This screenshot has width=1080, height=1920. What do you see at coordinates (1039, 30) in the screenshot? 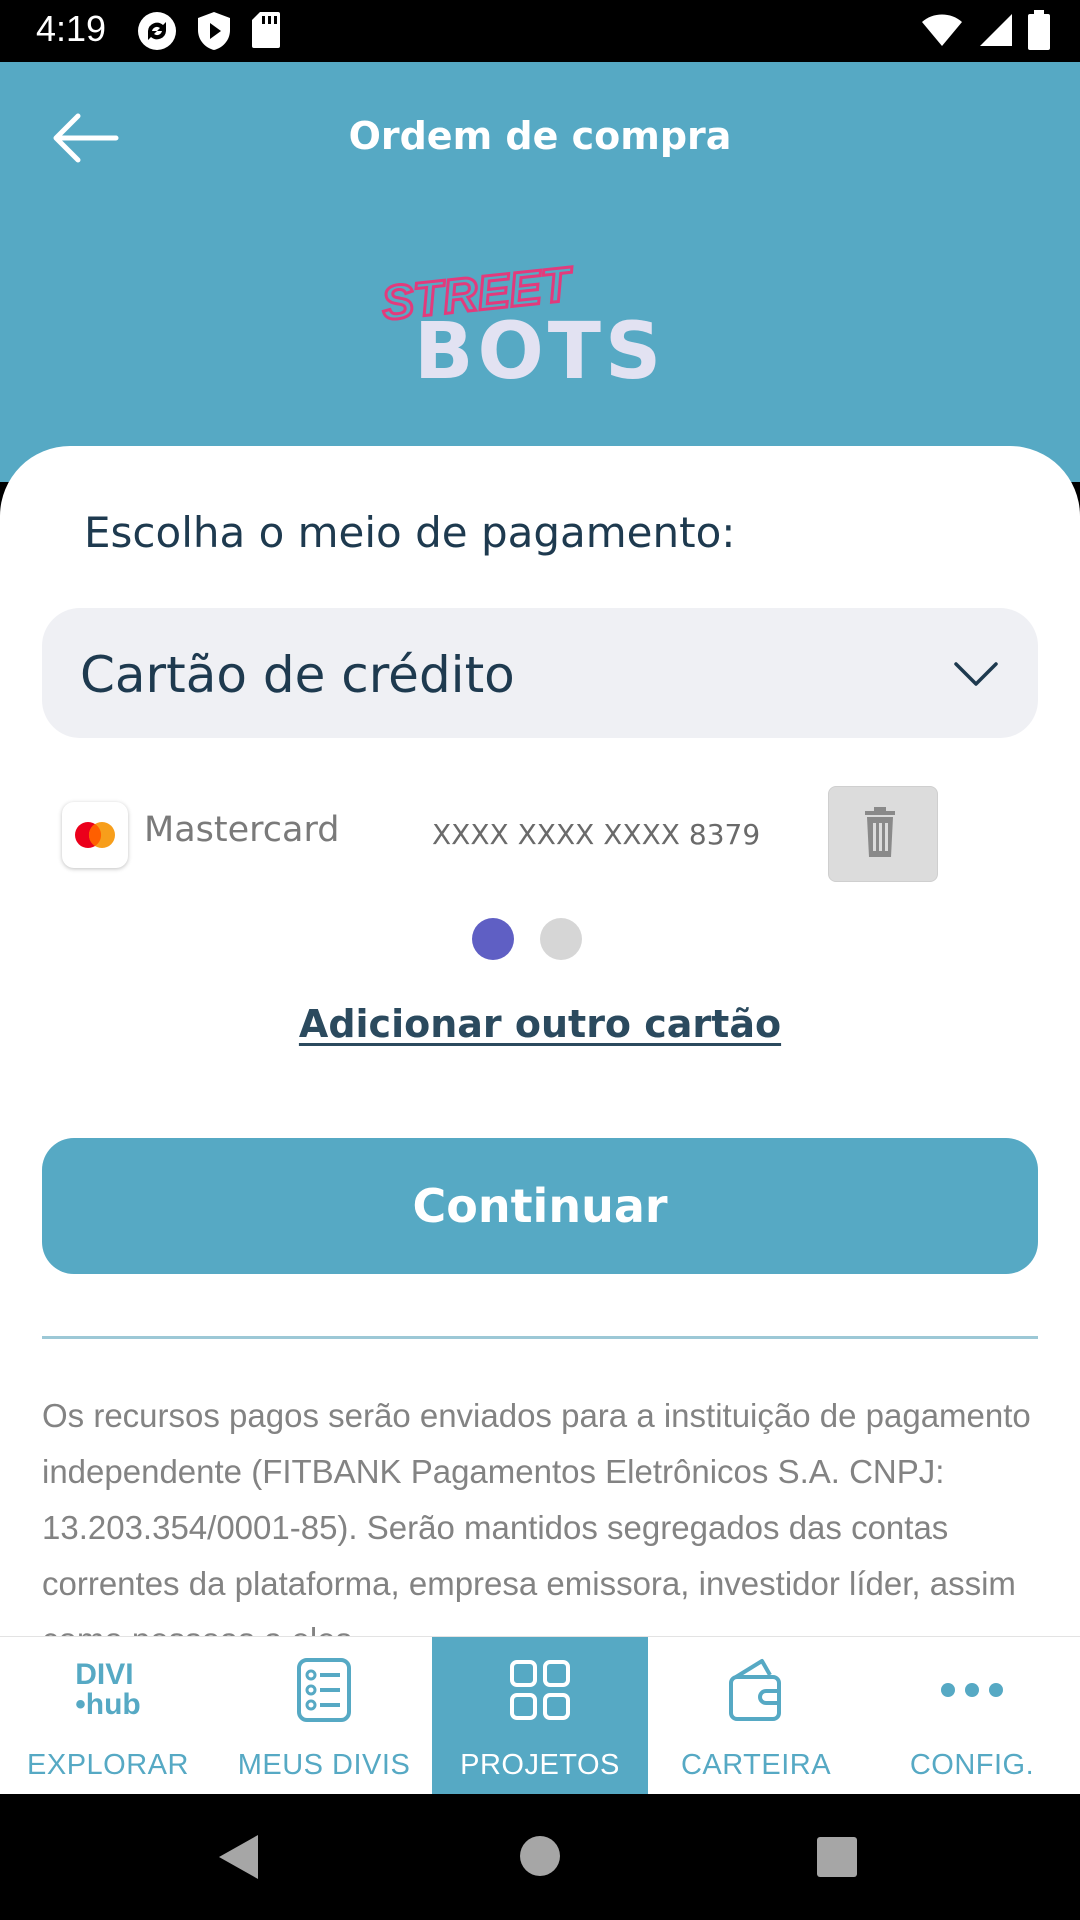
I see `battery-icon` at bounding box center [1039, 30].